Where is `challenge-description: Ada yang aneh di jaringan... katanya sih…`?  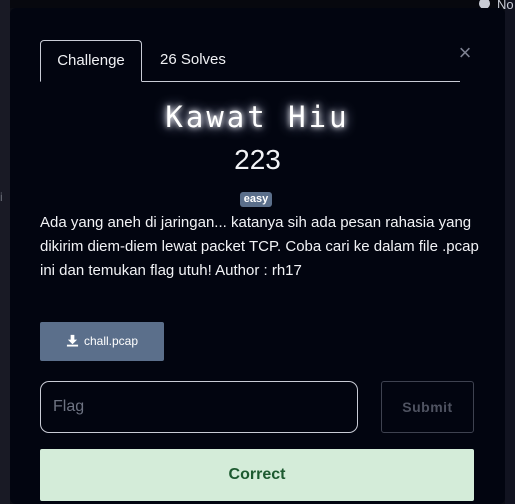
challenge-description: Ada yang aneh di jaringan... katanya sih… is located at coordinates (259, 246).